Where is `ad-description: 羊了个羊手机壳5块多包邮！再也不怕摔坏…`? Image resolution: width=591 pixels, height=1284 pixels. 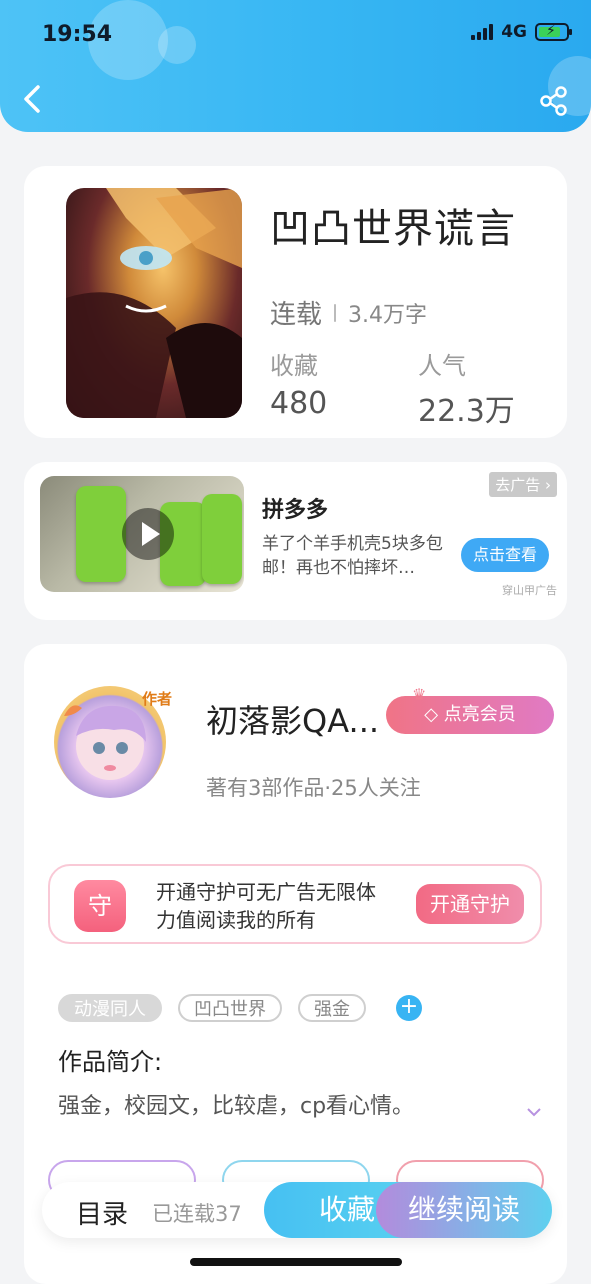 ad-description: 羊了个羊手机壳5块多包邮！再也不怕摔坏… is located at coordinates (352, 556).